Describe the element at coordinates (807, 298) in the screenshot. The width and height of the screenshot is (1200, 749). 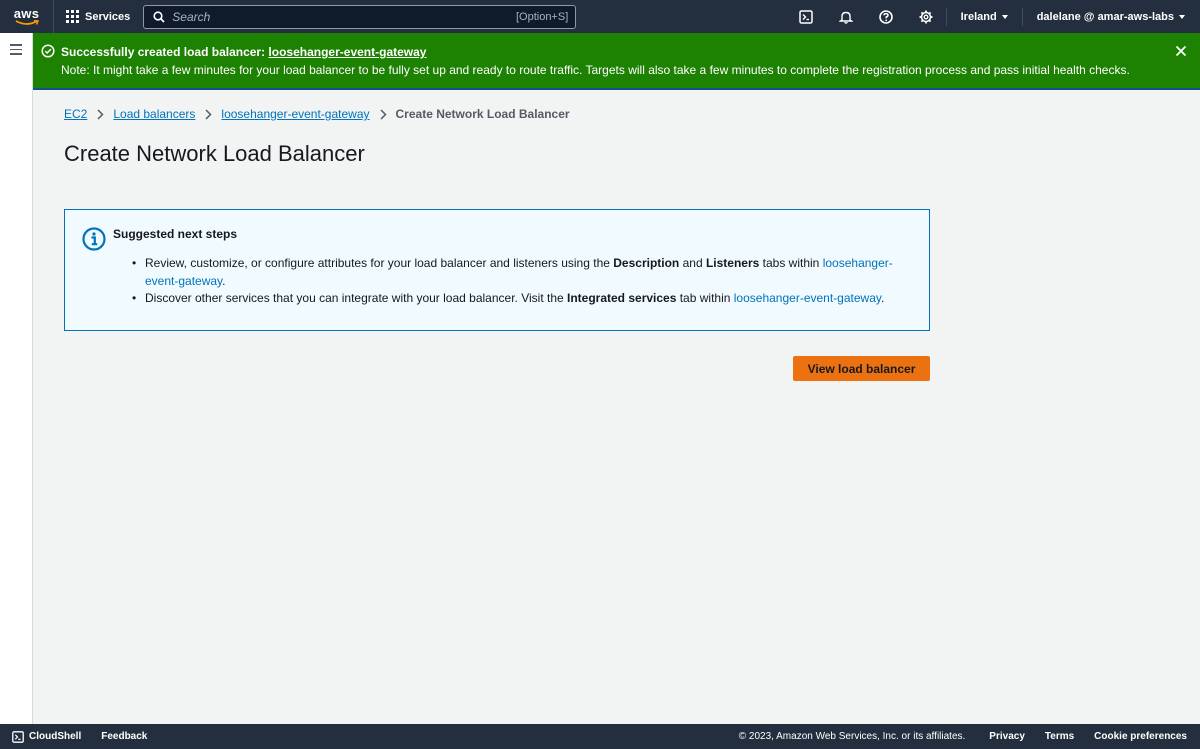
I see `step2-load-balancer-link: loosehanger-event-gateway` at that location.